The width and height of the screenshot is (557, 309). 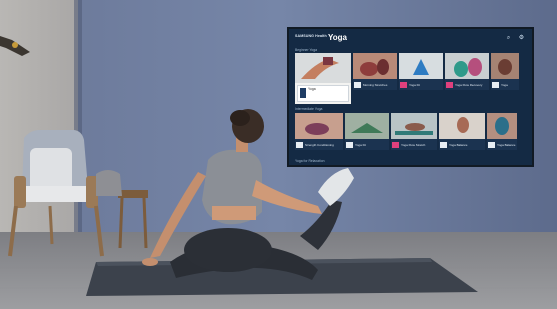 What do you see at coordinates (311, 36) in the screenshot?
I see `brand-logo: SAMSUNG Health` at bounding box center [311, 36].